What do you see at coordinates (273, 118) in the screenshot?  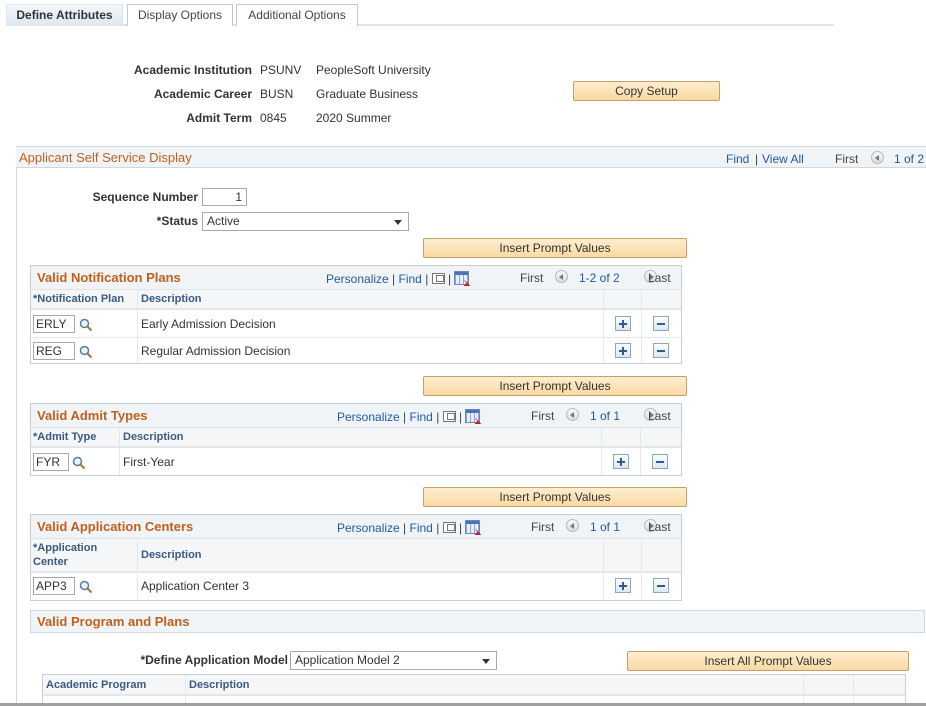 I see `term-code: 0845` at bounding box center [273, 118].